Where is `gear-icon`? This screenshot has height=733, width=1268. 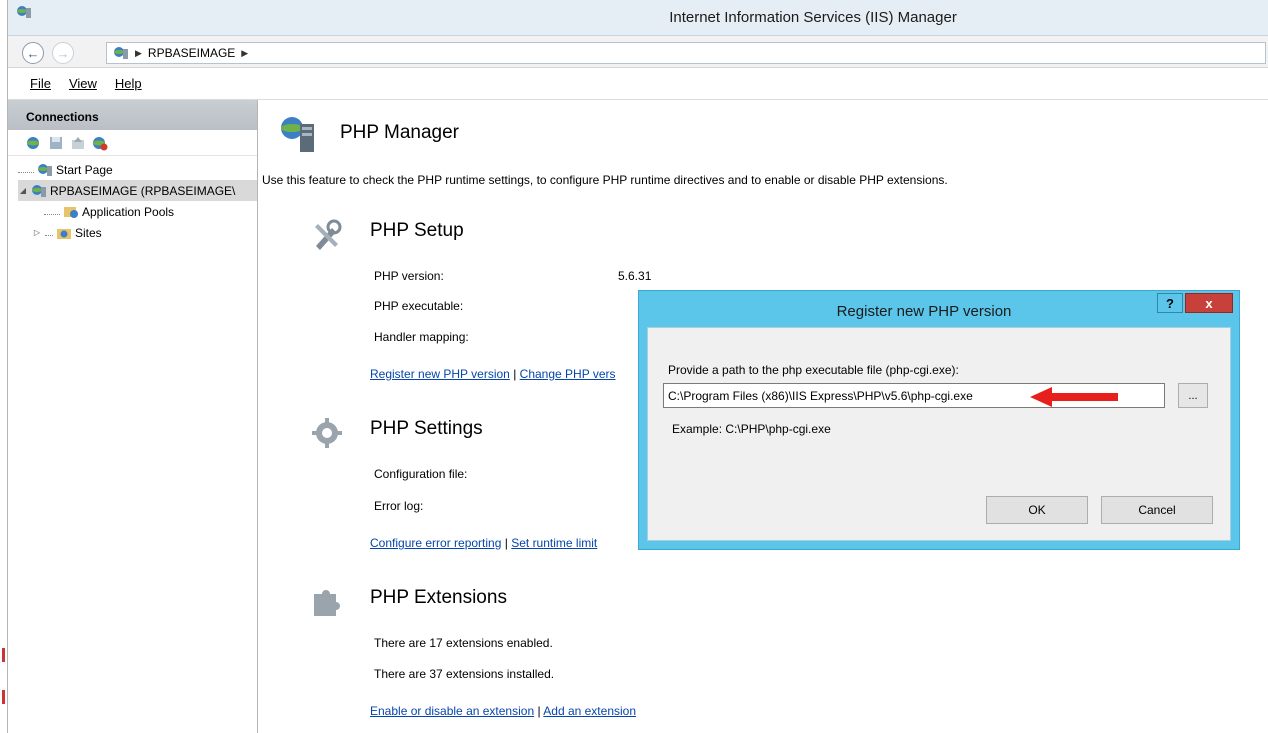 gear-icon is located at coordinates (327, 433).